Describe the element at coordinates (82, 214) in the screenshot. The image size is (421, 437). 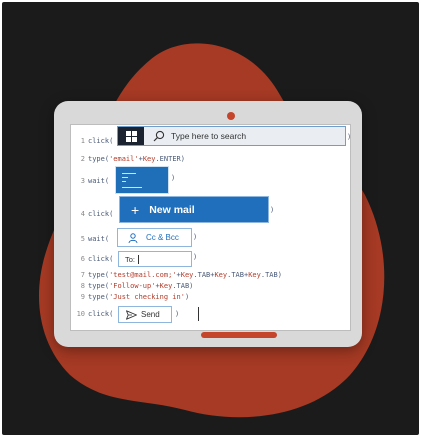
I see `line-number: 4` at that location.